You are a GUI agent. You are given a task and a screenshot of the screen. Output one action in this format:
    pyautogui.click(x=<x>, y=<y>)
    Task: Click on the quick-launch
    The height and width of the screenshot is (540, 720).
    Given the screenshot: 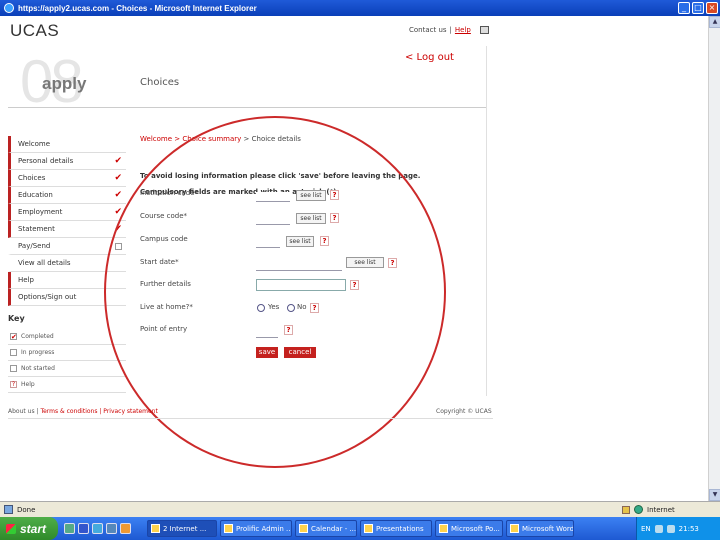 What is the action you would take?
    pyautogui.click(x=97, y=528)
    